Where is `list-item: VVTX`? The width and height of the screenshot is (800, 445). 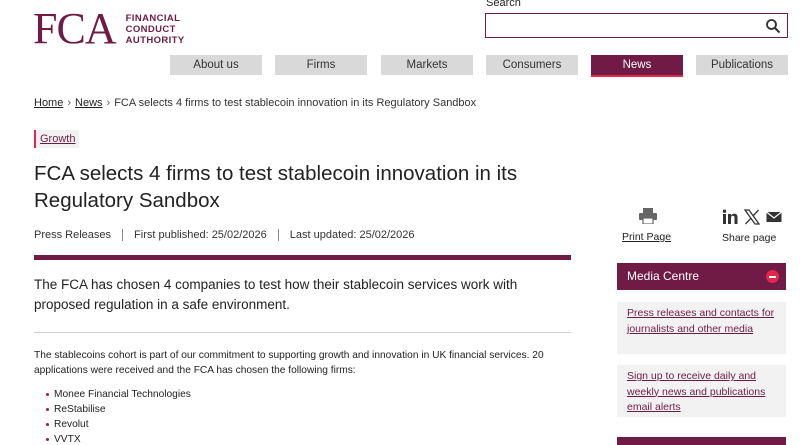
list-item: VVTX is located at coordinates (118, 438).